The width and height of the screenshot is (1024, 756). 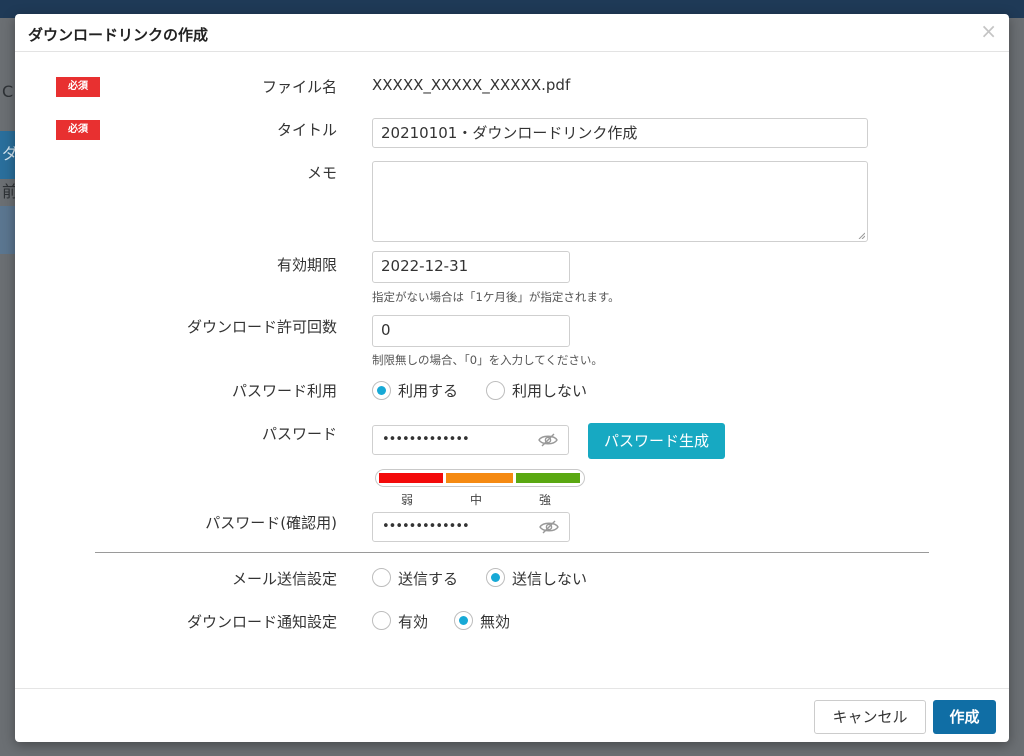 What do you see at coordinates (471, 85) in the screenshot?
I see `file-name-value: XXXXX_XXXXX_XXXXX.pdf` at bounding box center [471, 85].